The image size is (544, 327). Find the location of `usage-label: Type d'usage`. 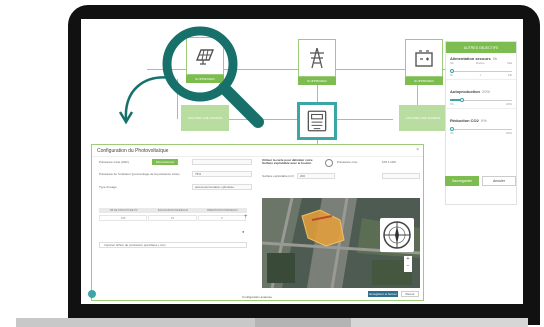

usage-label: Type d'usage is located at coordinates (108, 187).